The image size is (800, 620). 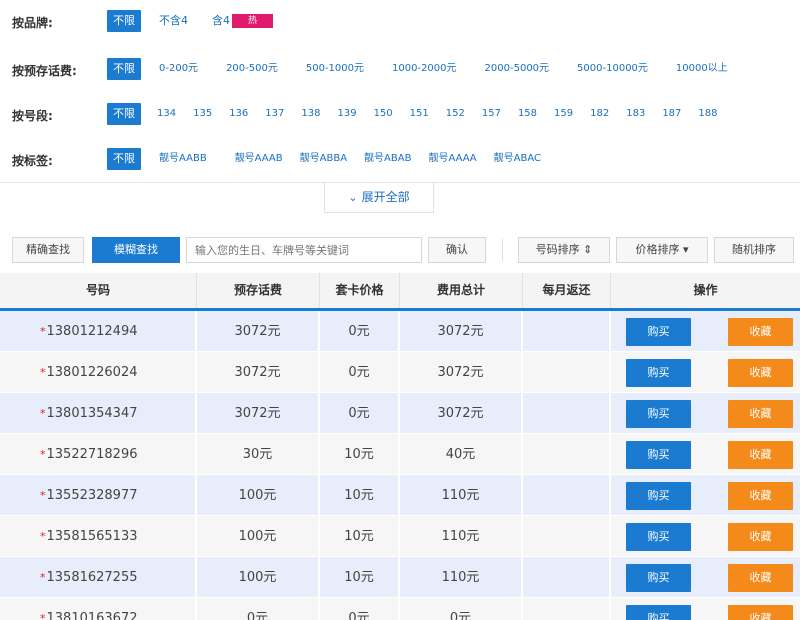 What do you see at coordinates (671, 114) in the screenshot?
I see `filter-option: 187` at bounding box center [671, 114].